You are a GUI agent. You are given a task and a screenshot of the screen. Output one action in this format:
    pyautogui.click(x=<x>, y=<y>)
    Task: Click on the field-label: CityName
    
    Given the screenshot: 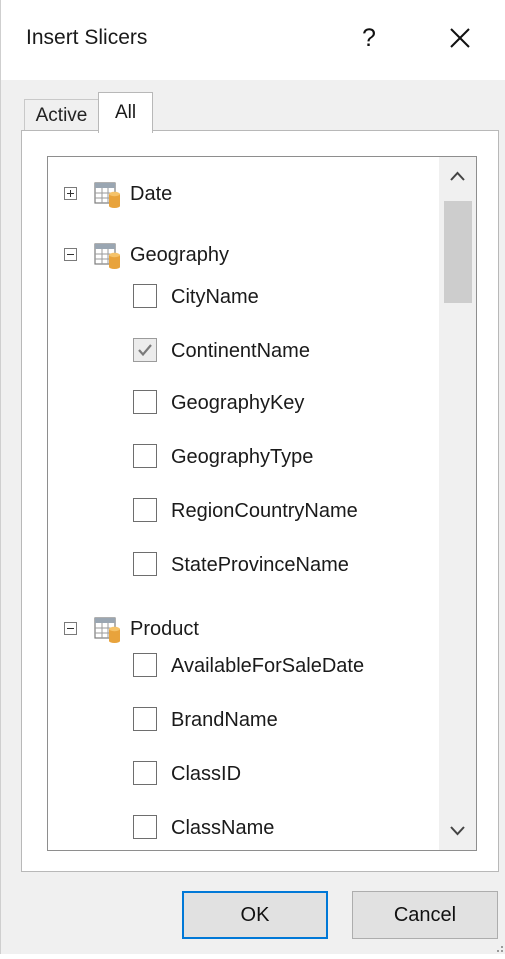 What is the action you would take?
    pyautogui.click(x=215, y=297)
    